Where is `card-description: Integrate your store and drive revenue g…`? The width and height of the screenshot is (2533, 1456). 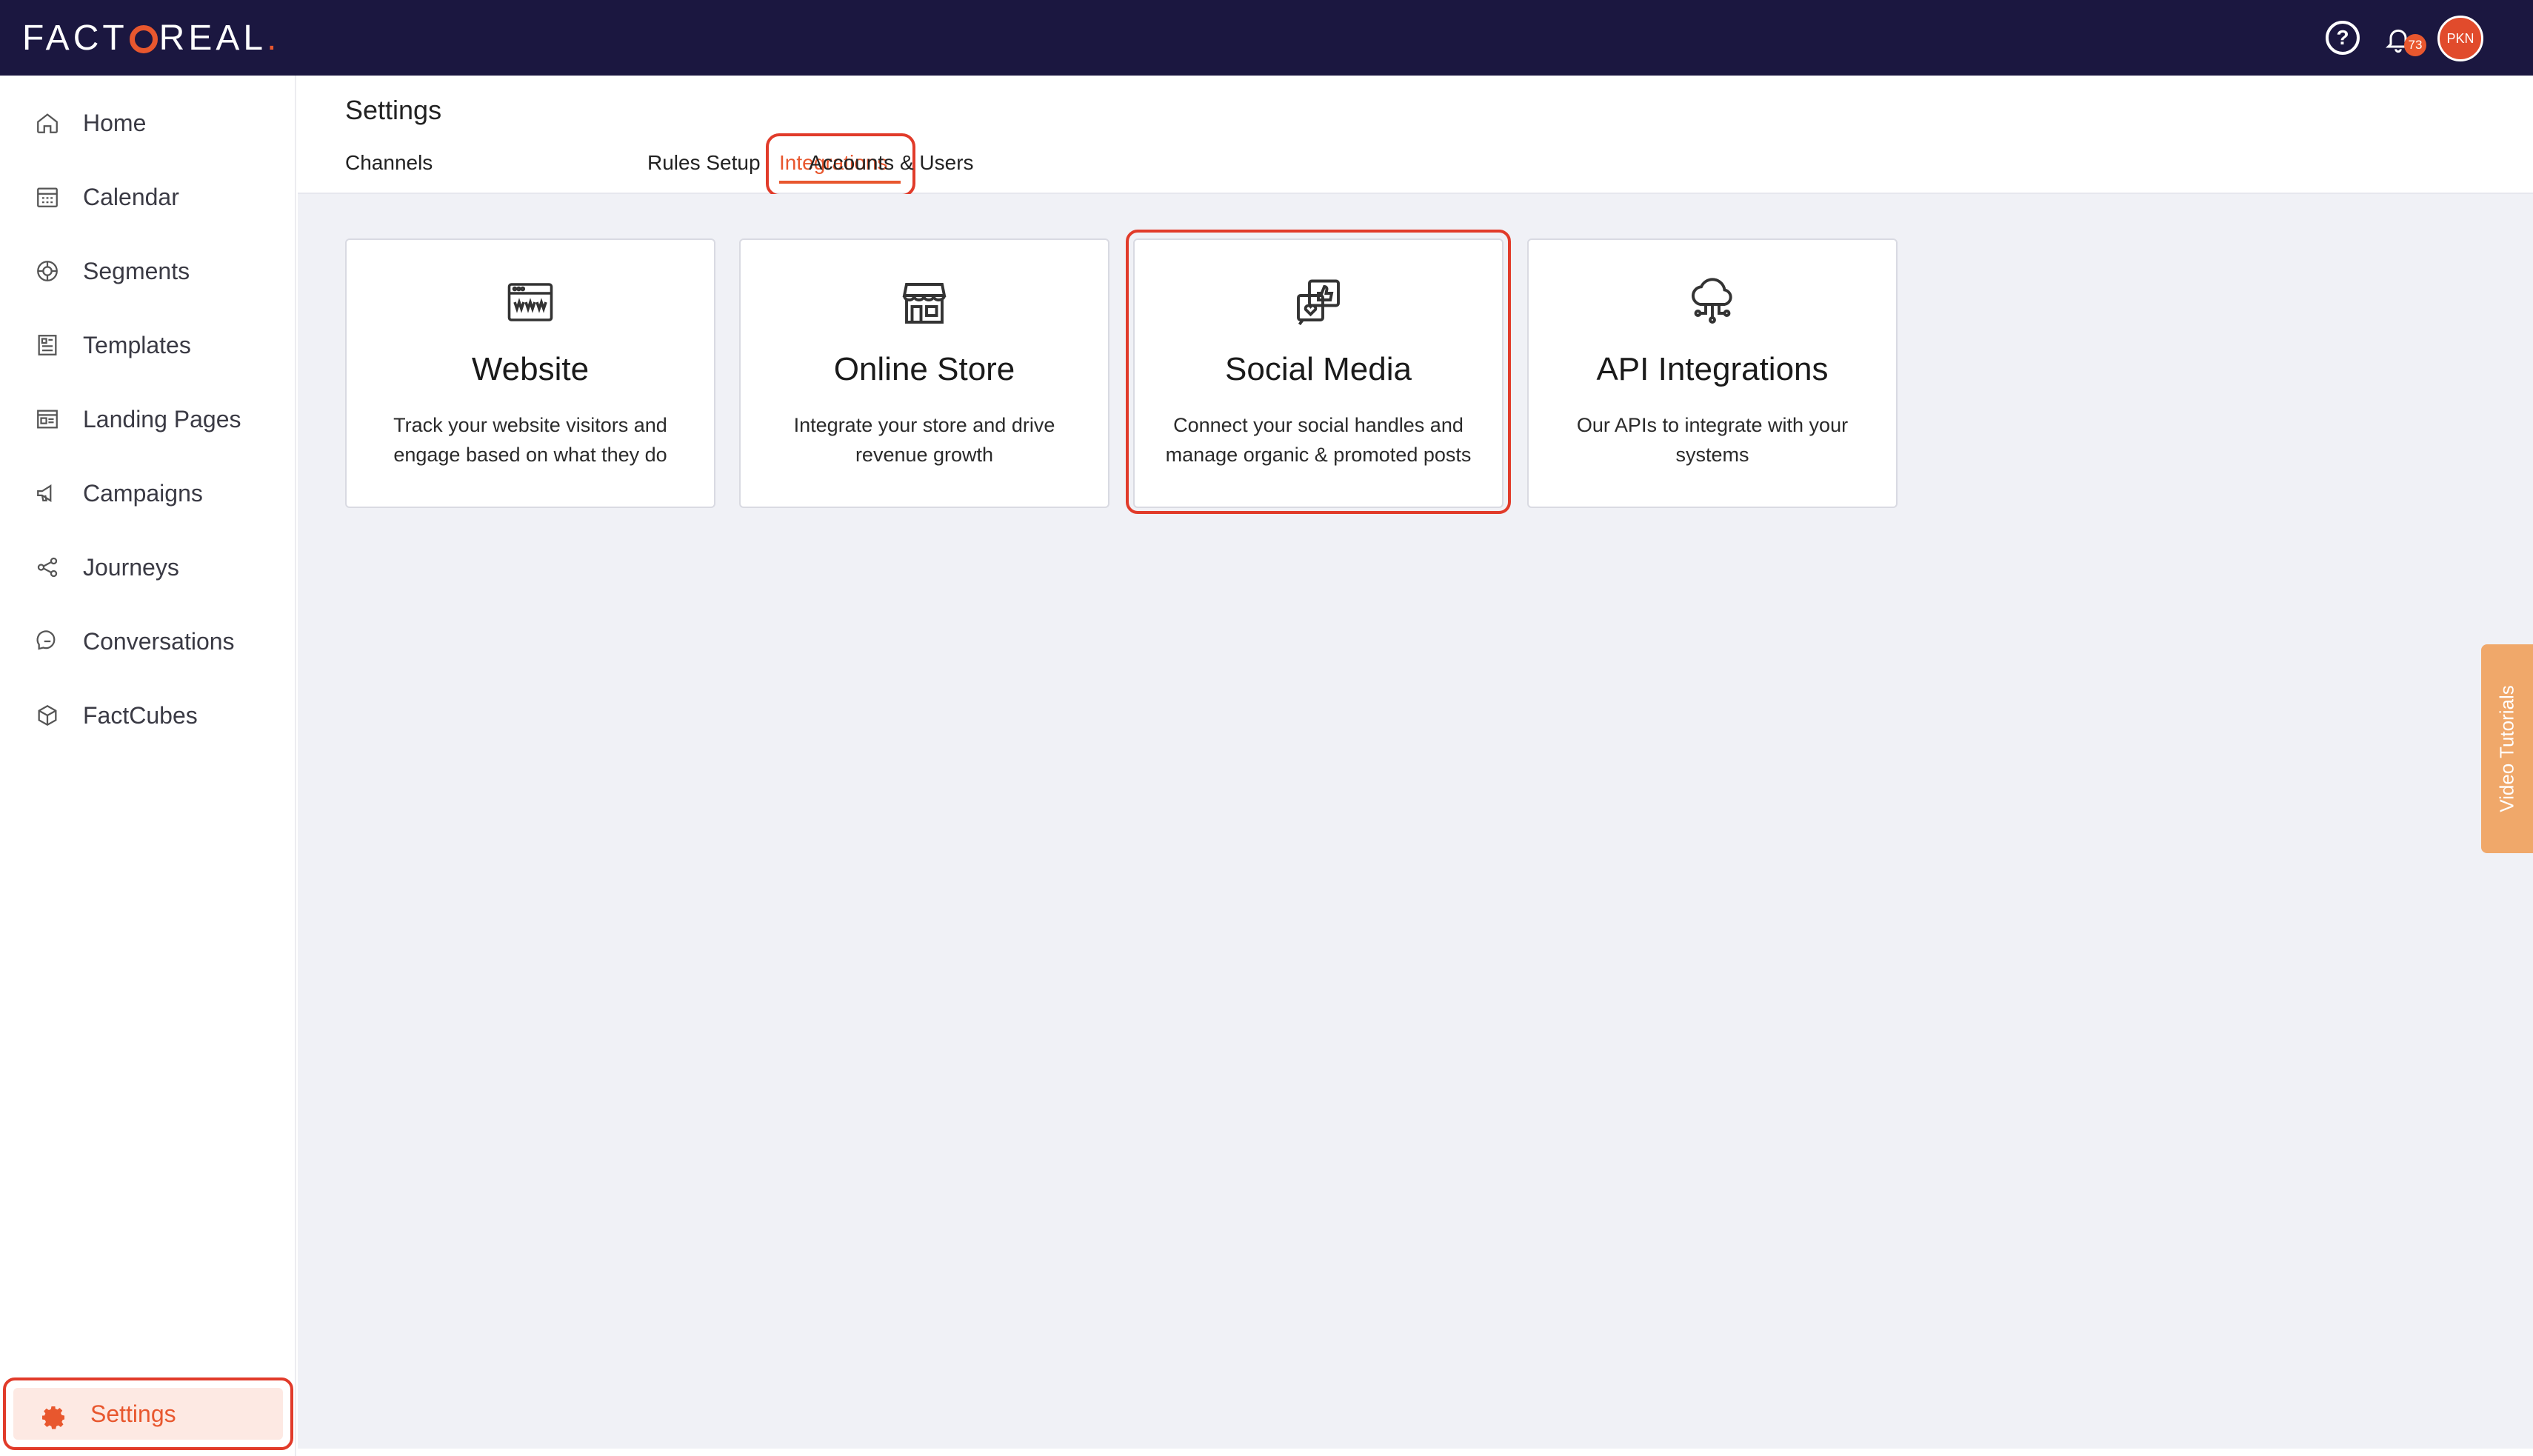 card-description: Integrate your store and drive revenue g… is located at coordinates (924, 440).